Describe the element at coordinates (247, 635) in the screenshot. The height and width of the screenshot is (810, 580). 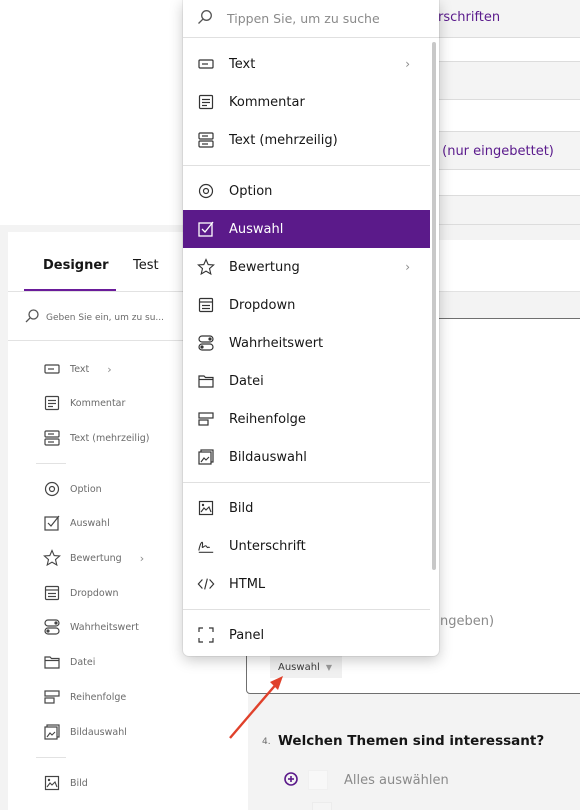
I see `popup-item-label: Panel` at that location.